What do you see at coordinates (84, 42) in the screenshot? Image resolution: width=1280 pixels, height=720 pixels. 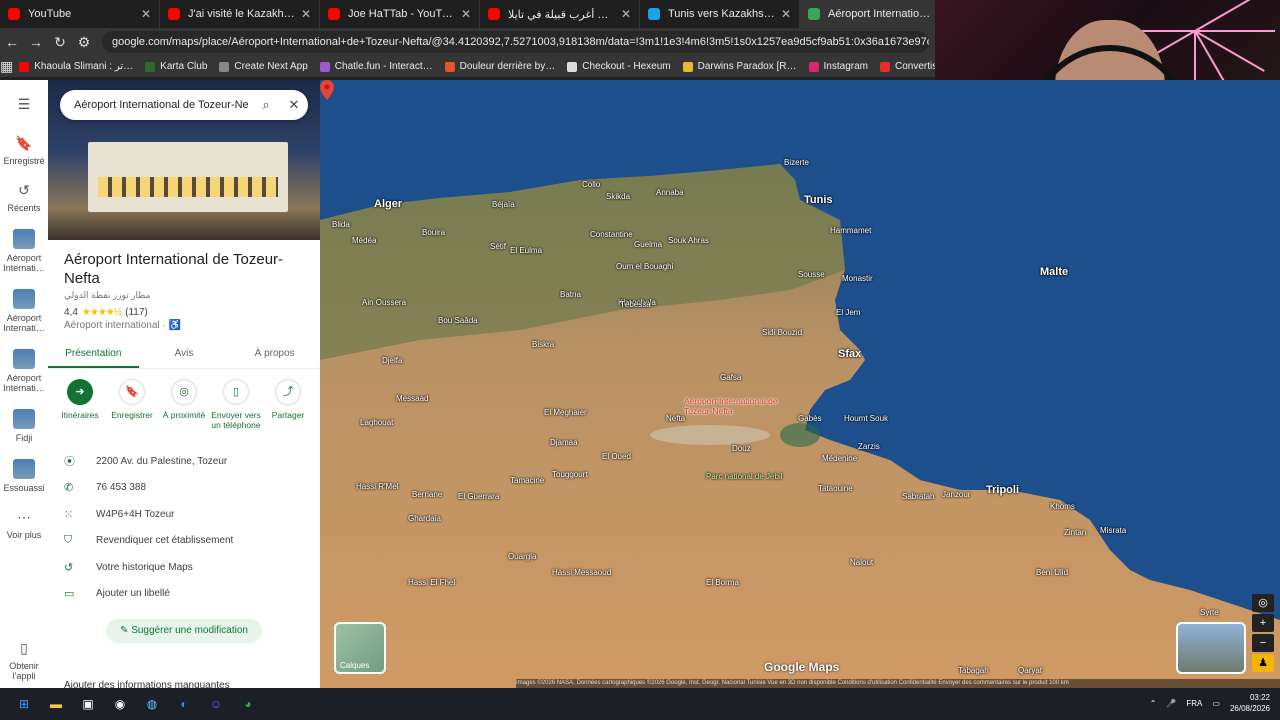 I see `site-info-icon: ⚙` at bounding box center [84, 42].